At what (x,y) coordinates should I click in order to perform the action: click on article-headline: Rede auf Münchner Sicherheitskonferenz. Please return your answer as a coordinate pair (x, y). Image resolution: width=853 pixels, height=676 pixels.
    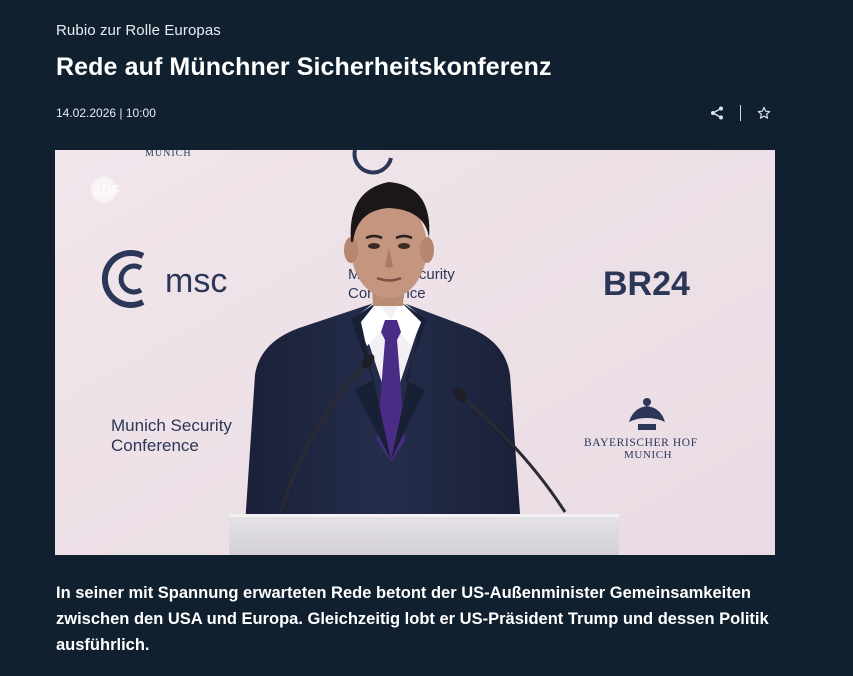
    Looking at the image, I should click on (304, 67).